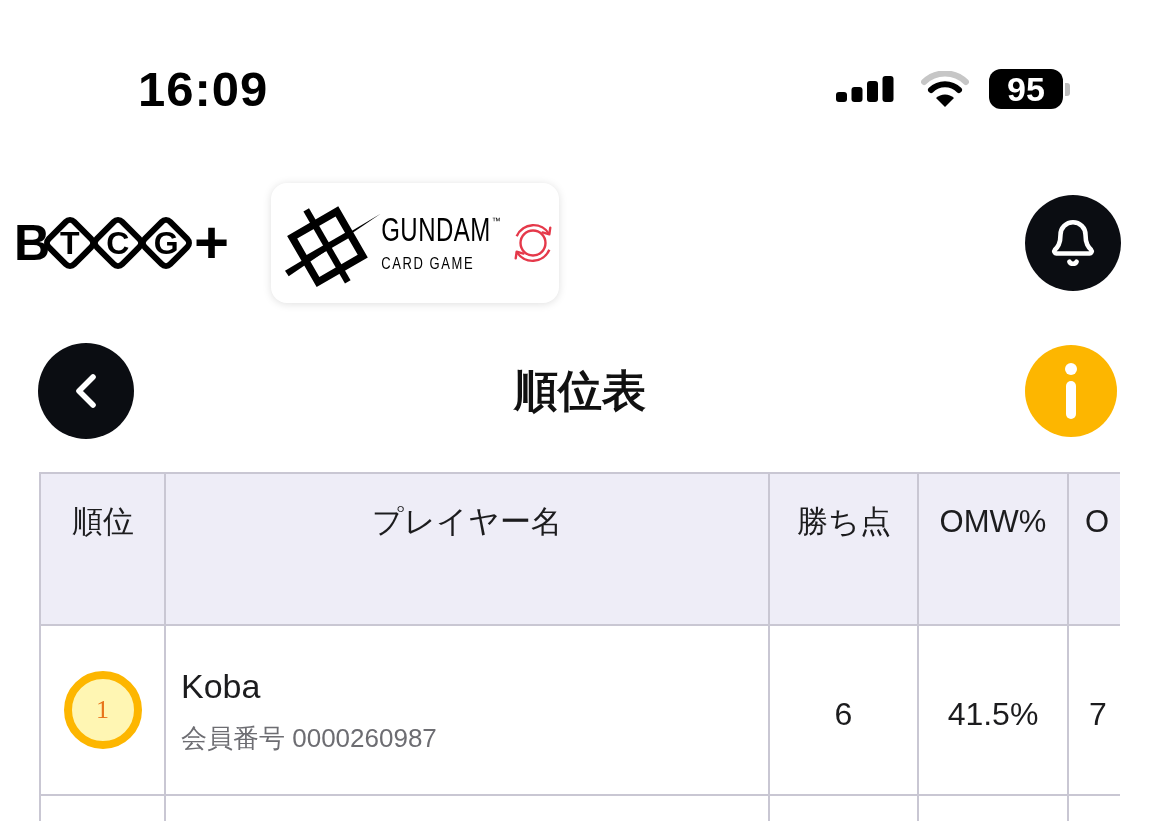  What do you see at coordinates (428, 263) in the screenshot?
I see `logo-subtitle: CARD GAME` at bounding box center [428, 263].